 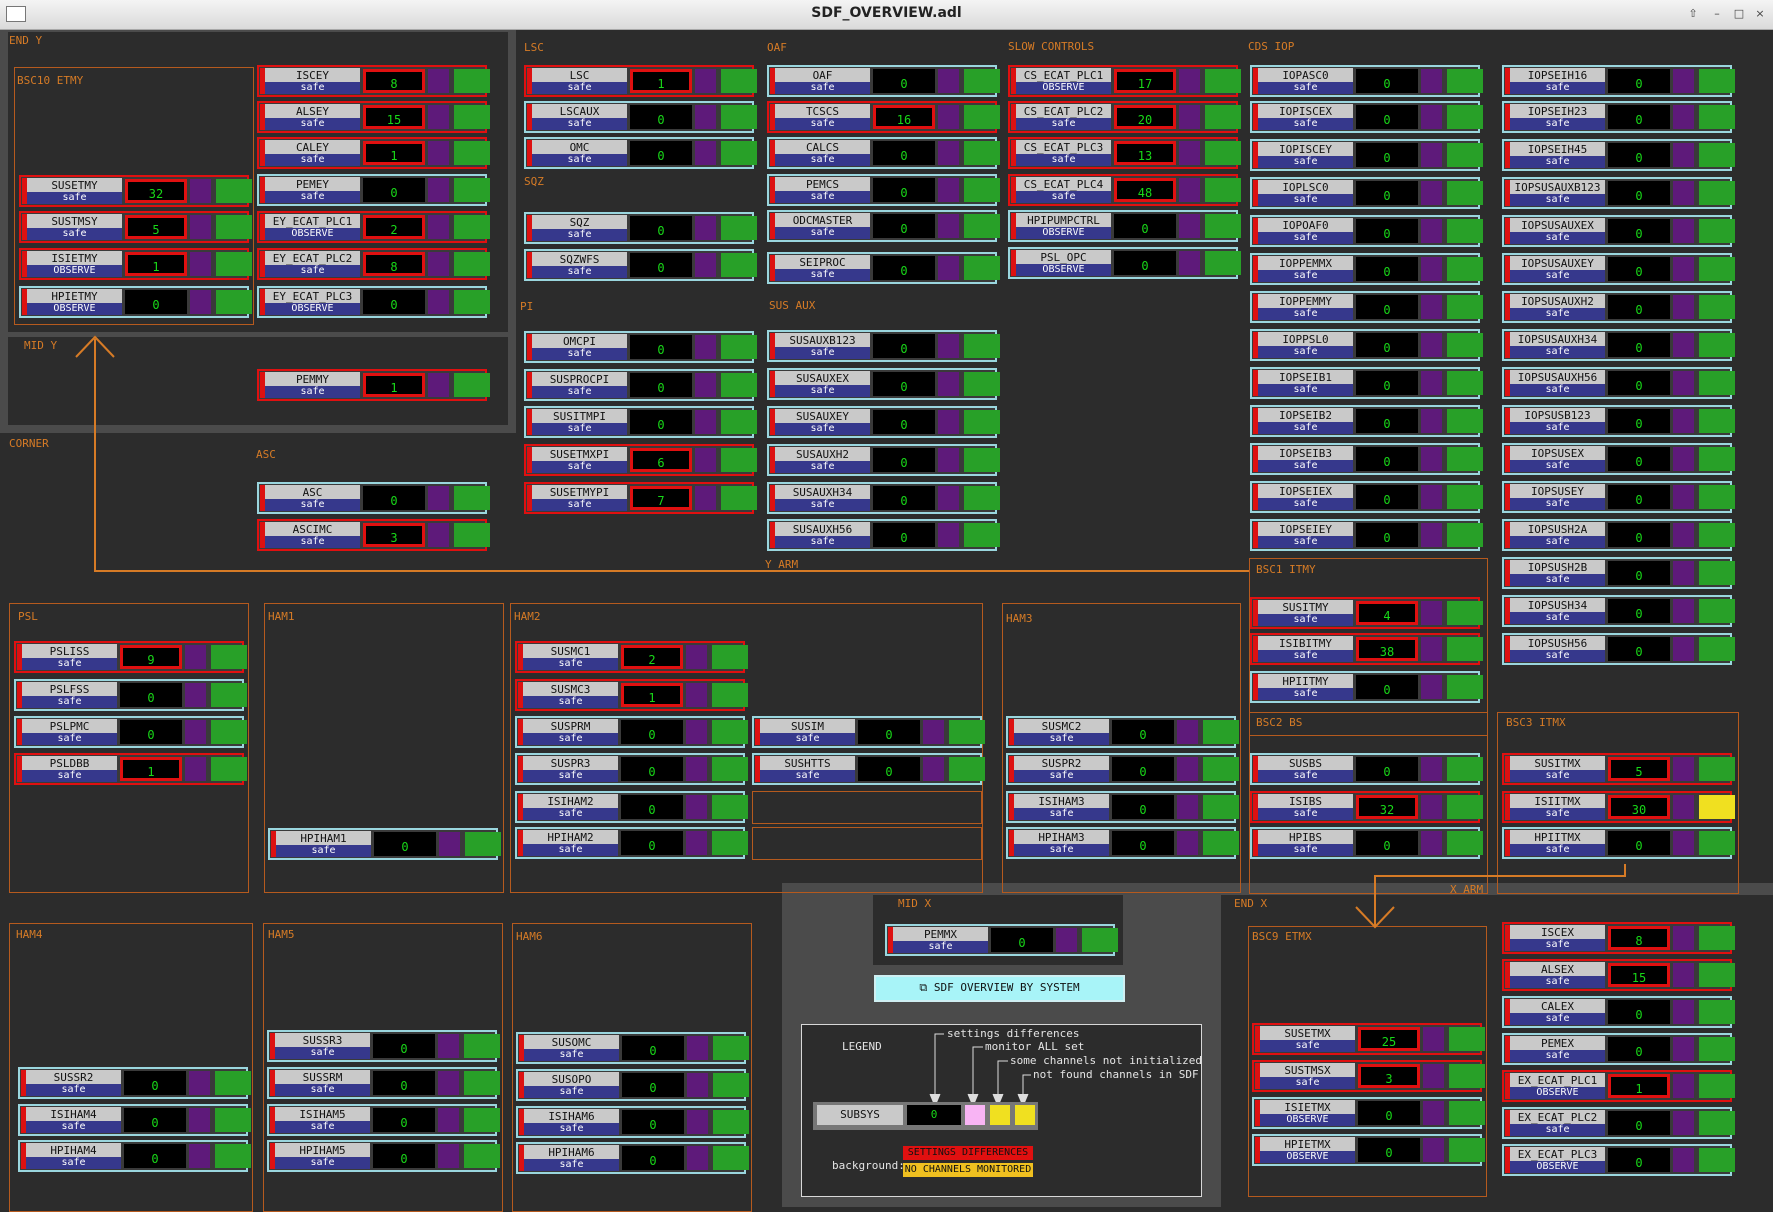 I want to click on subsystem-button: SUSSR2 safe, so click(x=71, y=1083).